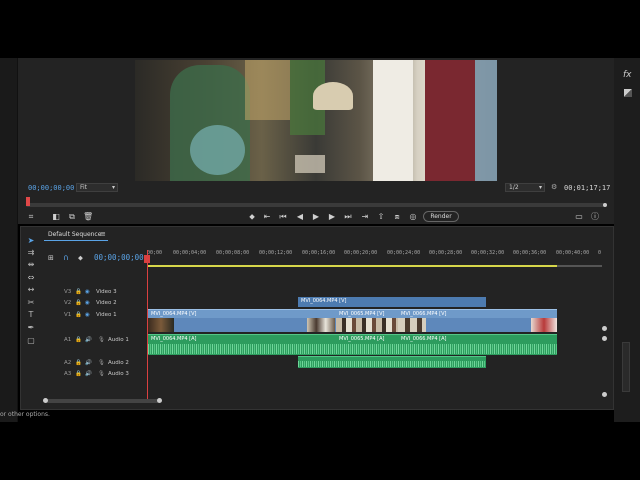 The width and height of the screenshot is (640, 480). I want to click on monitor-scrub-bar, so click(316, 205).